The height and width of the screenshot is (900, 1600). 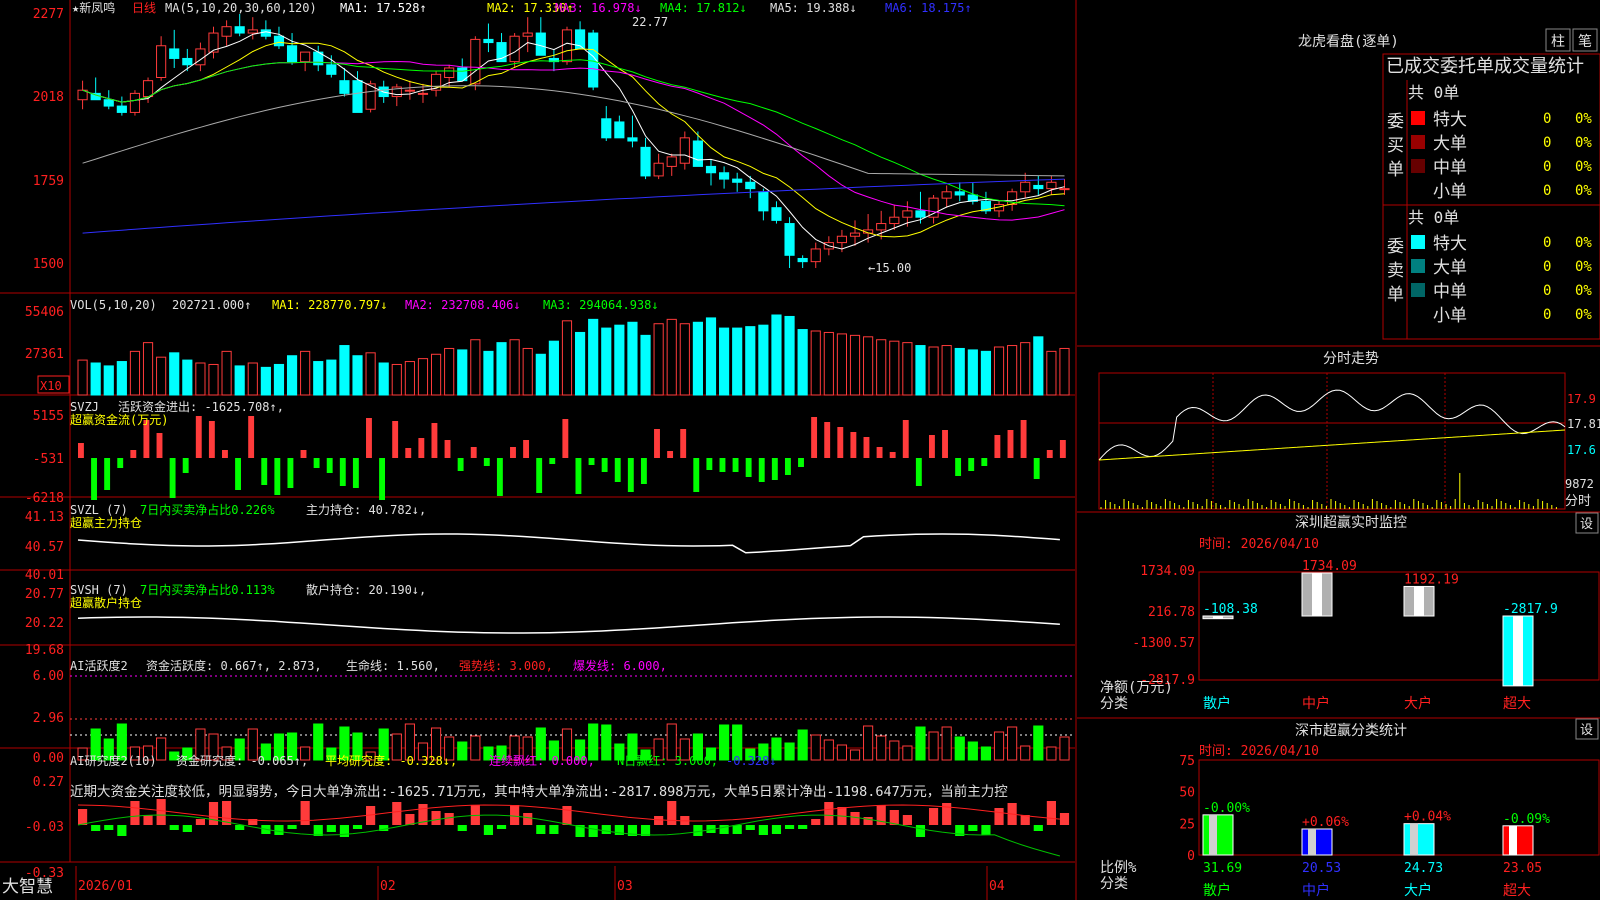 I want to click on sz-monitor-value-label: -108.38, so click(x=1230, y=609).